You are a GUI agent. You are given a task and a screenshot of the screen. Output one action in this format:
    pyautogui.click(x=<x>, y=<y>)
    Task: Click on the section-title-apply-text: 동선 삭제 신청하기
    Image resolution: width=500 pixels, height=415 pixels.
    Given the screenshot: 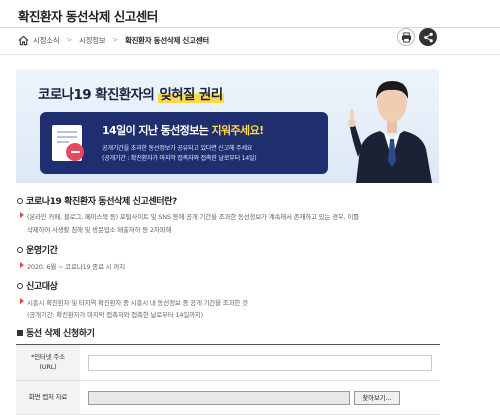 What is the action you would take?
    pyautogui.click(x=60, y=334)
    